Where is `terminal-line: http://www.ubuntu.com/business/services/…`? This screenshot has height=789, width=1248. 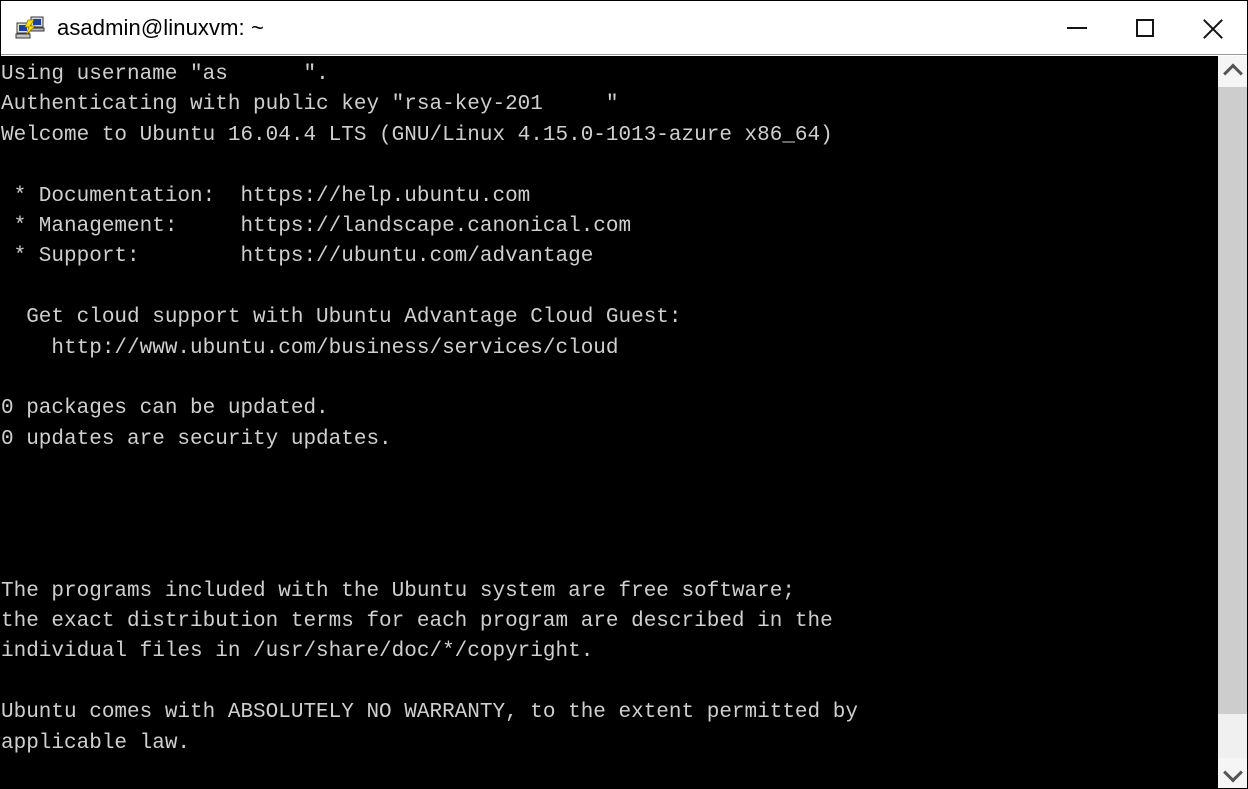 terminal-line: http://www.ubuntu.com/business/services/… is located at coordinates (609, 349).